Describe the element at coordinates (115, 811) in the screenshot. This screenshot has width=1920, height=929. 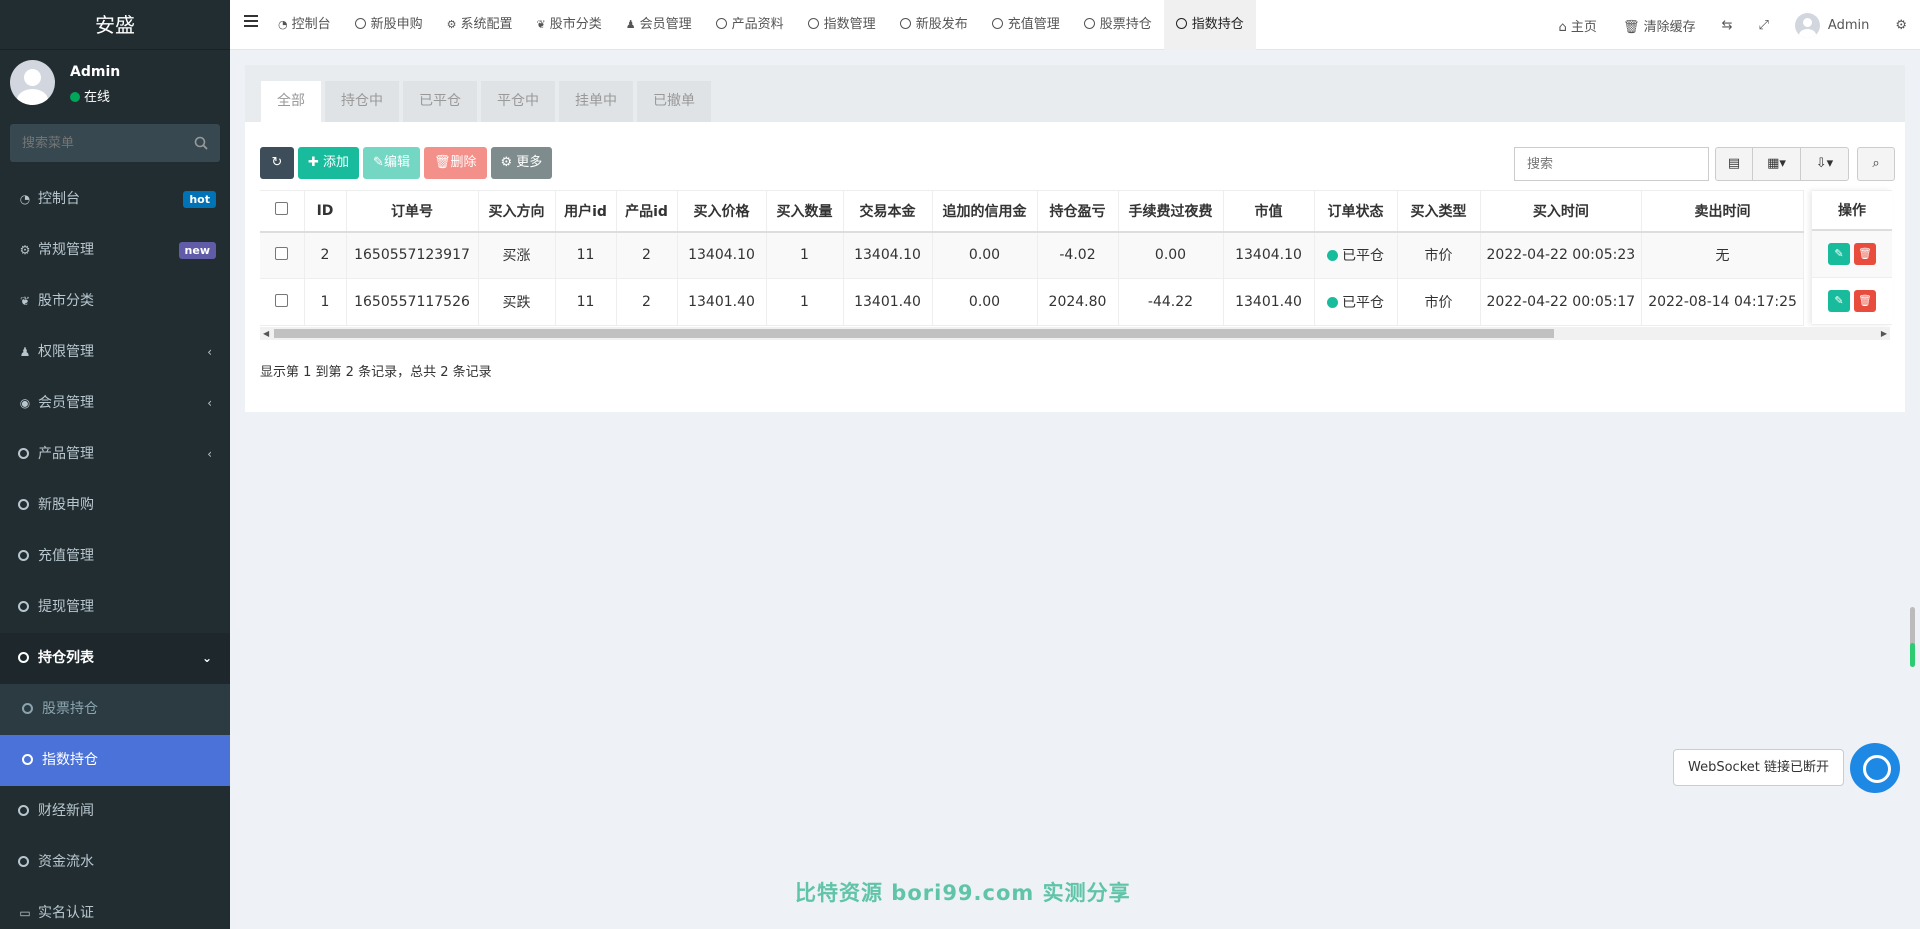
I see `sidebar-item-news: 财经新闻` at that location.